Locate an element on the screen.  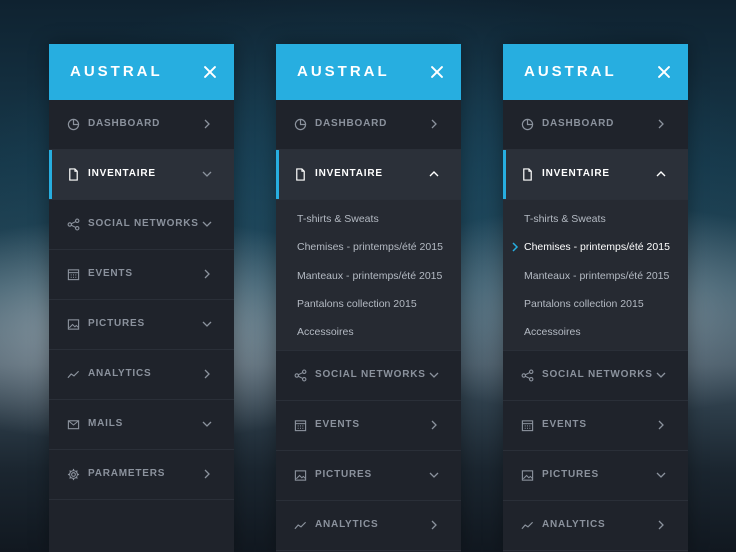
submenu-item-label: Chemises - printemps/été 2015 is located at coordinates (597, 247).